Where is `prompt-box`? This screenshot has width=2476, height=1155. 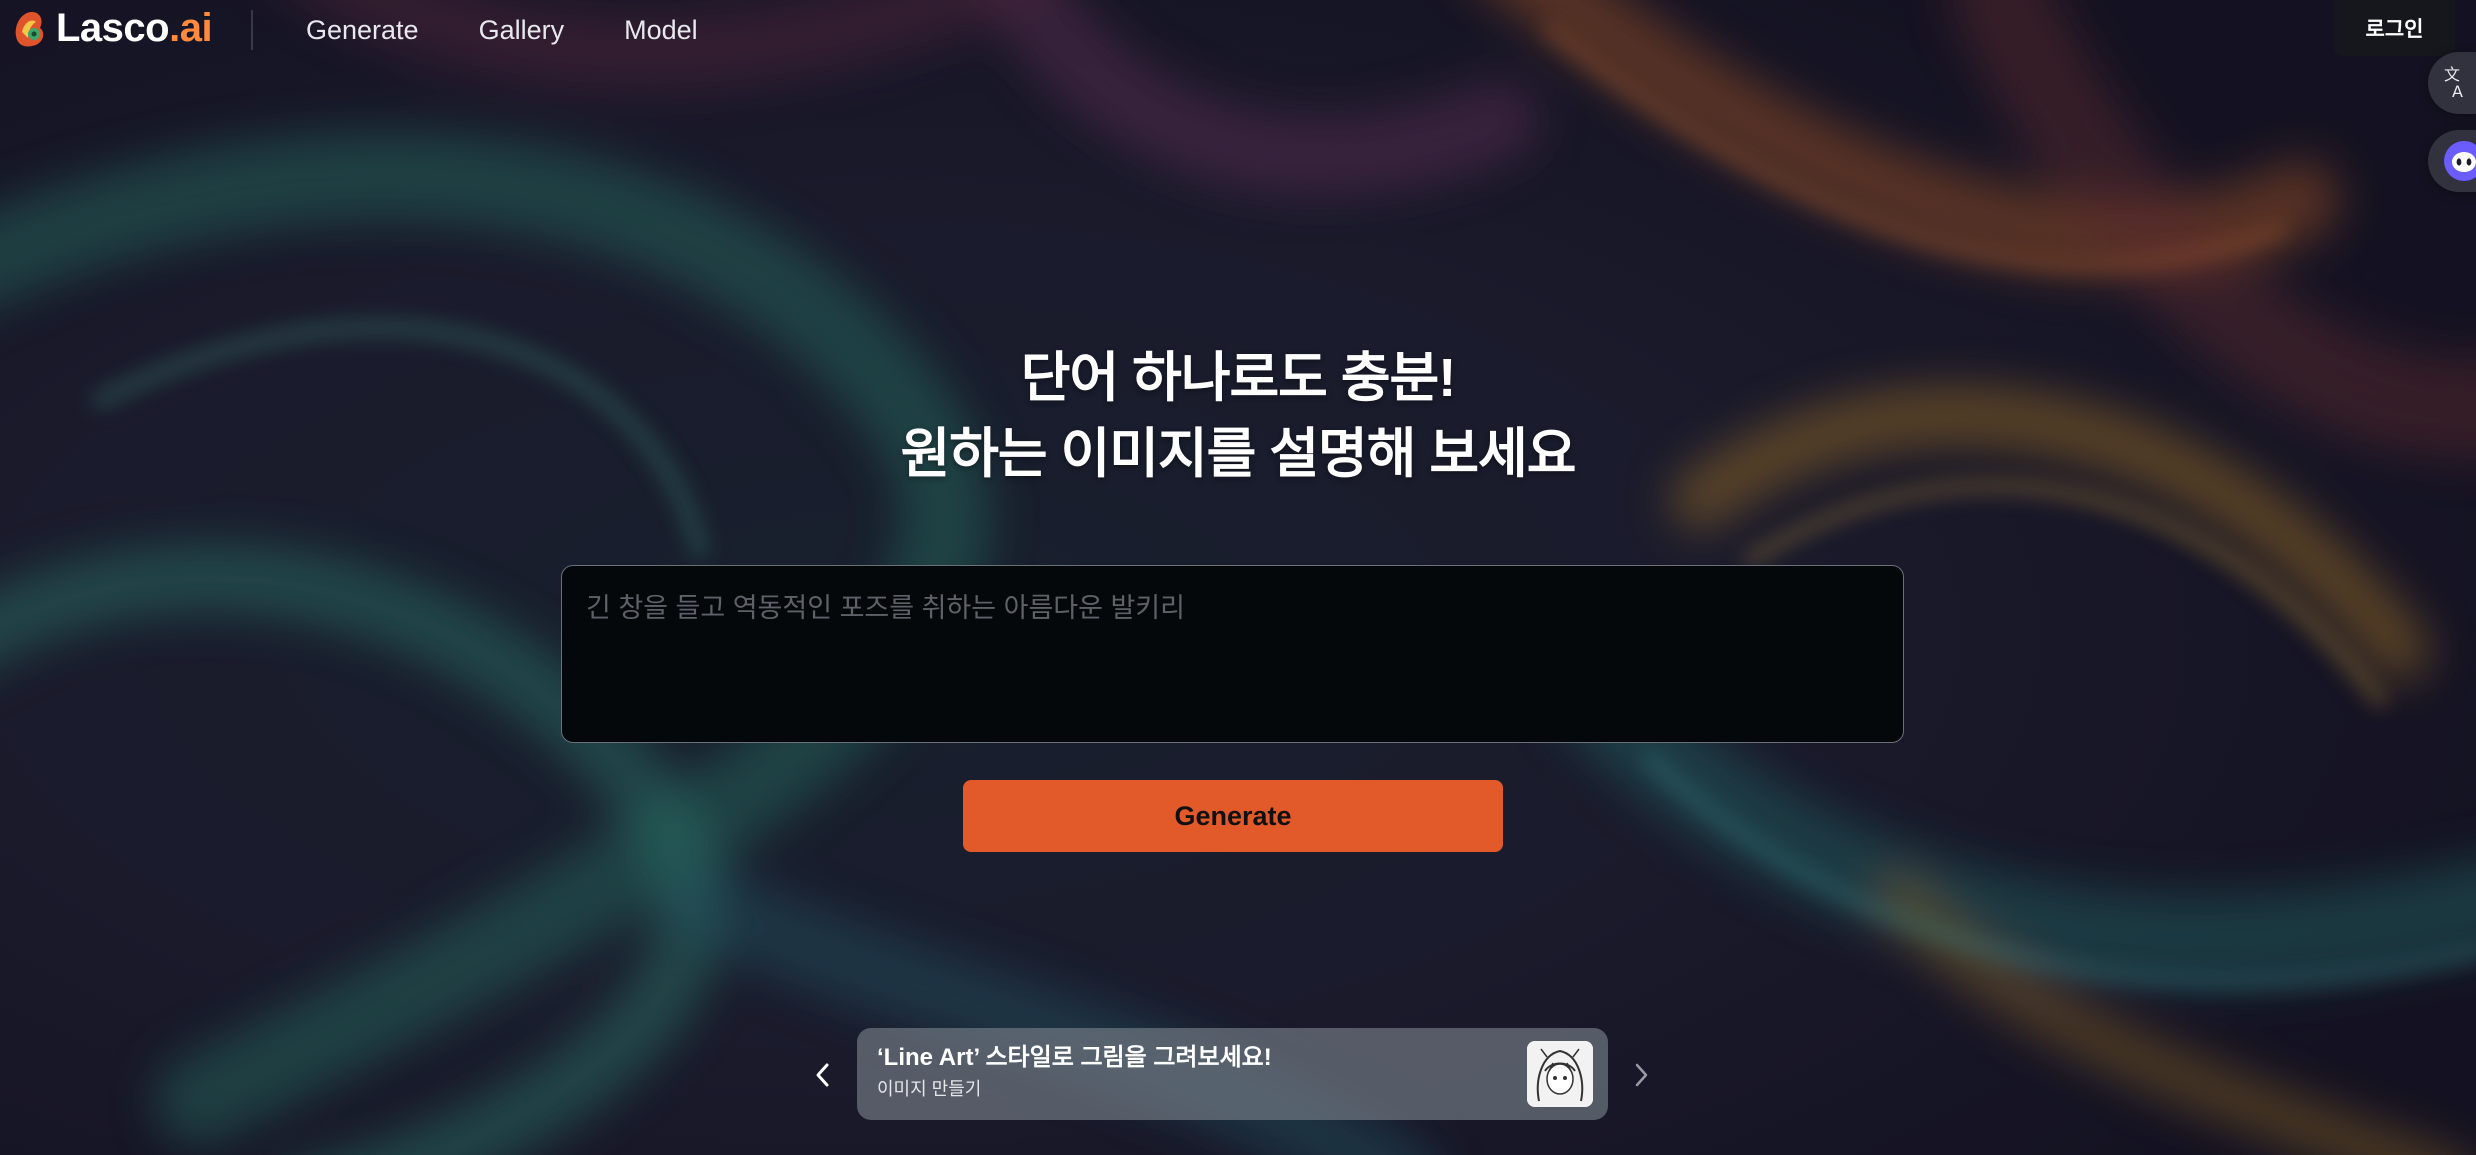 prompt-box is located at coordinates (1232, 654).